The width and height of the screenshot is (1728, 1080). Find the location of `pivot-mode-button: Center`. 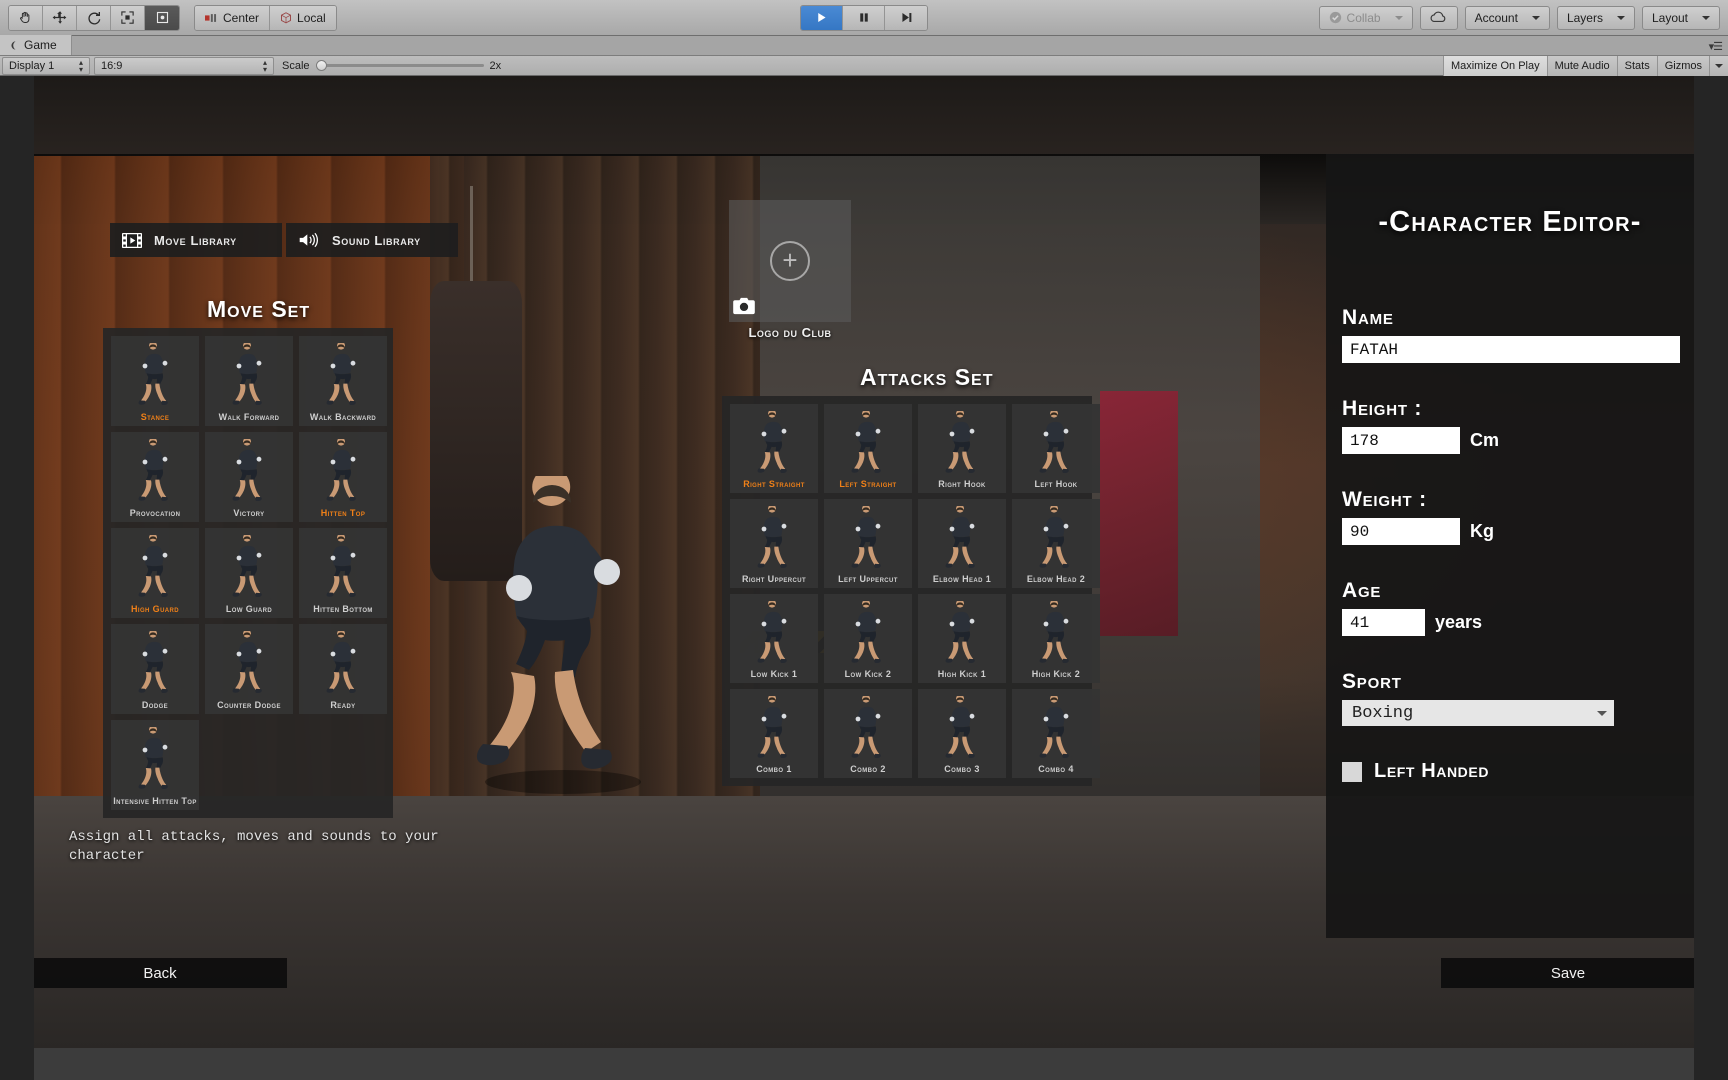

pivot-mode-button: Center is located at coordinates (233, 17).